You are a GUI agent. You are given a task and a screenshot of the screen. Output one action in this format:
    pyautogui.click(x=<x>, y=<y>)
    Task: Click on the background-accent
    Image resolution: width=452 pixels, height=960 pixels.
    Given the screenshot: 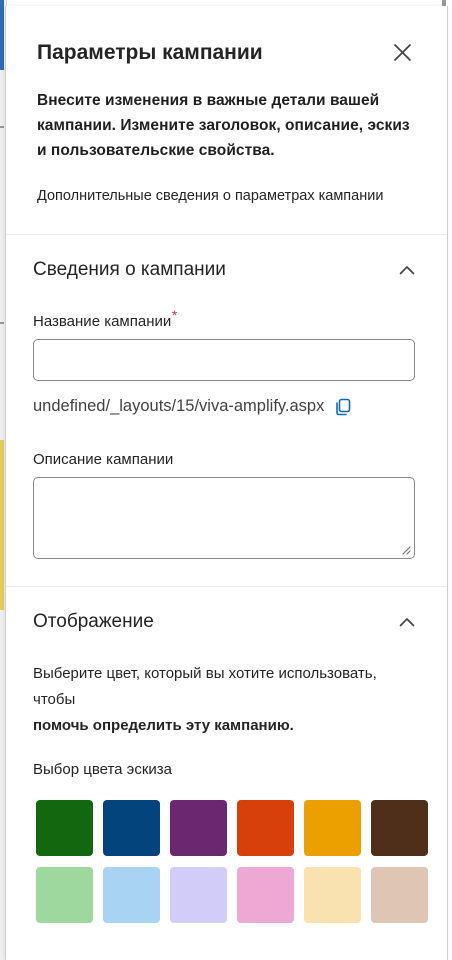 What is the action you would take?
    pyautogui.click(x=2, y=35)
    